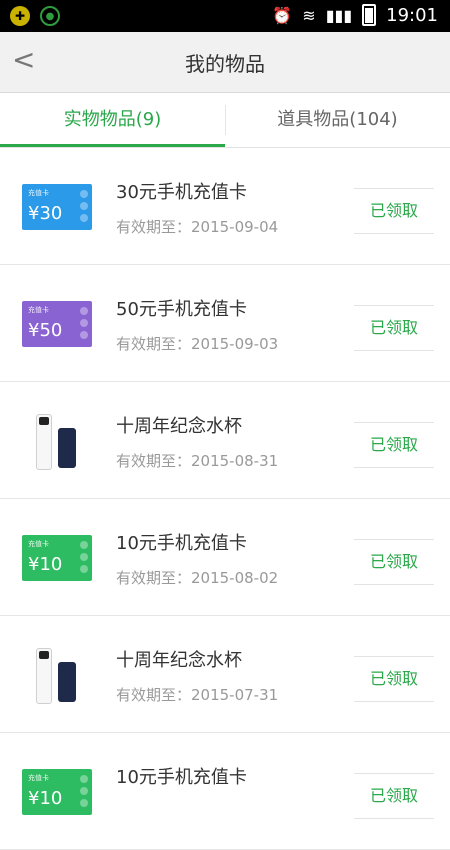 The width and height of the screenshot is (450, 850). Describe the element at coordinates (225, 16) in the screenshot. I see `status-bar: ✚ ● ⏰ ≋ ▮▮▮ 19:01` at that location.